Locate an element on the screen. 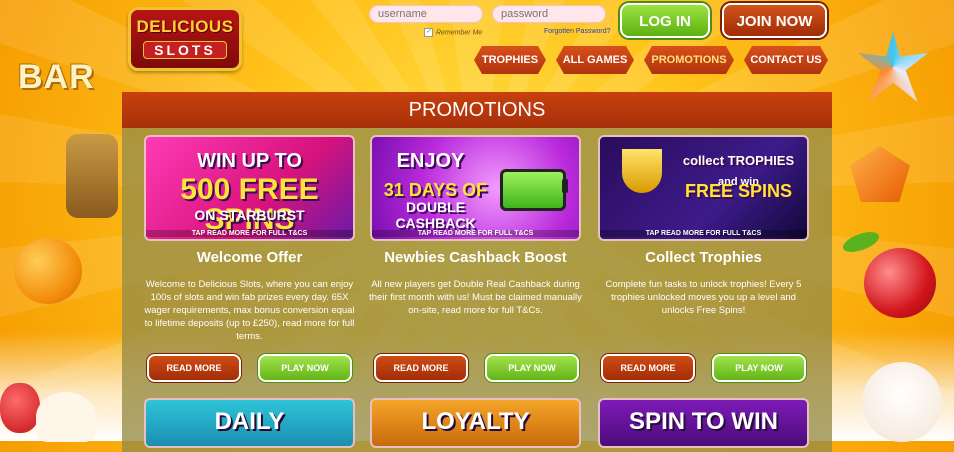 Image resolution: width=954 pixels, height=452 pixels. page-title: PROMOTIONS is located at coordinates (477, 110).